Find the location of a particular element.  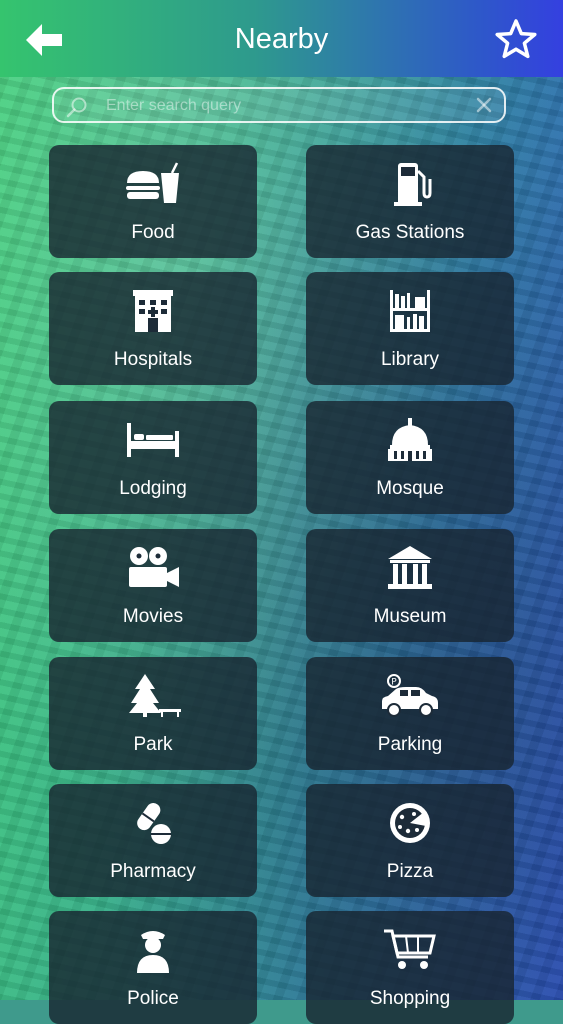

category-label: Hospitals is located at coordinates (153, 359).